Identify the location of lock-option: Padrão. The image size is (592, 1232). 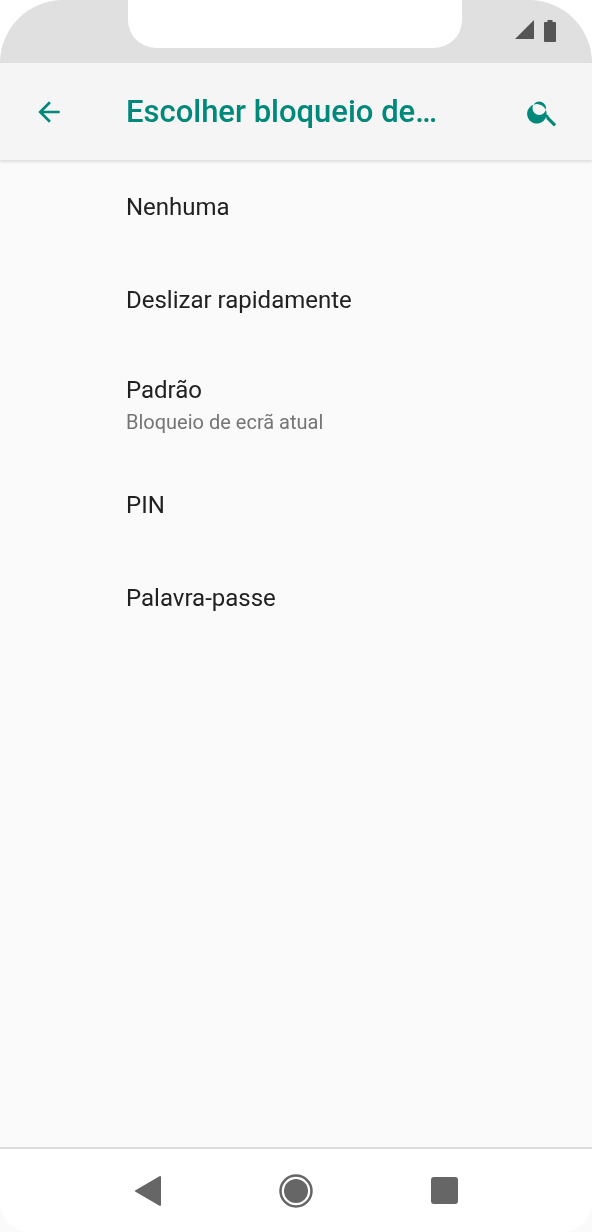
(359, 390).